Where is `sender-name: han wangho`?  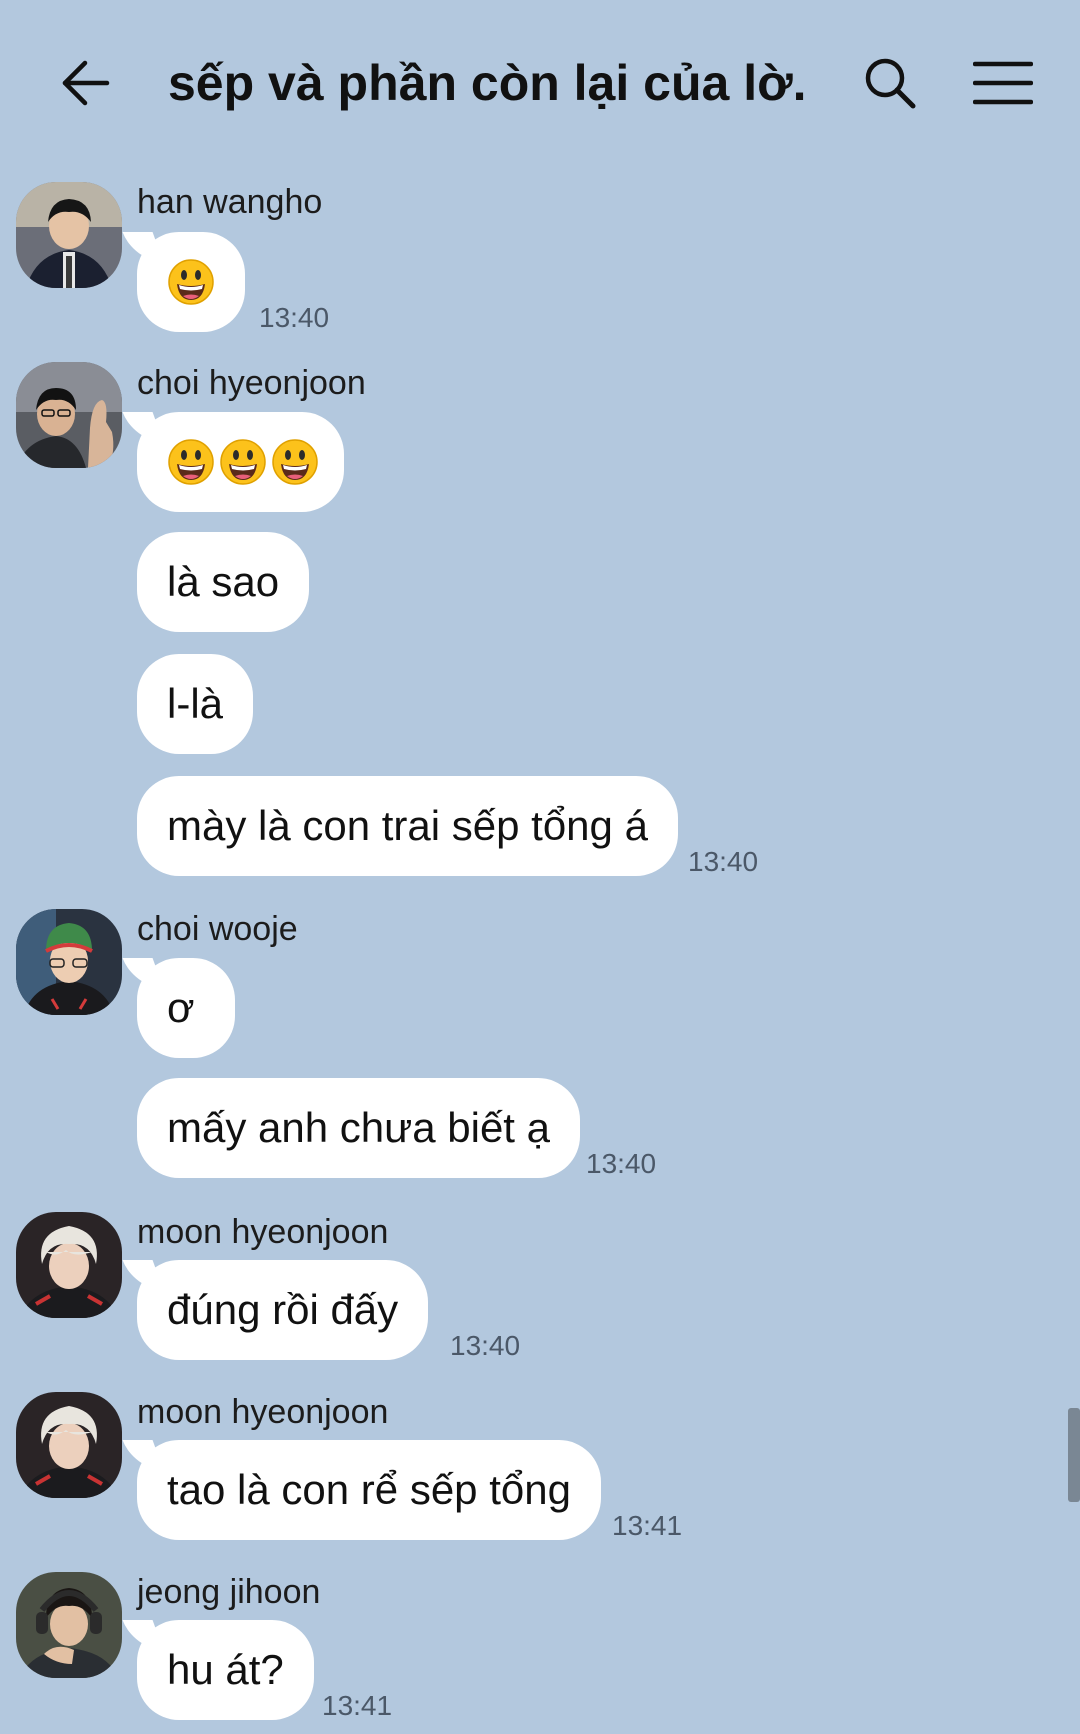 sender-name: han wangho is located at coordinates (230, 202).